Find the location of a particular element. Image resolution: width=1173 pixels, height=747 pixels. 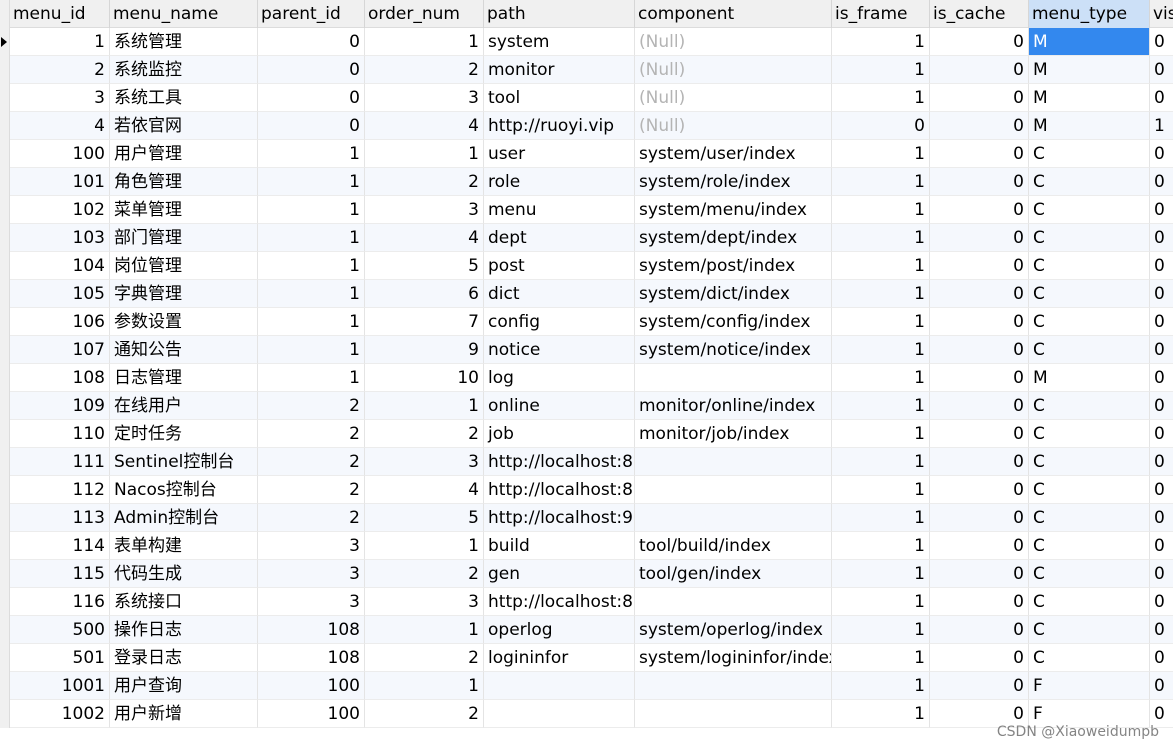

cell-parent_id: 2 is located at coordinates (311, 490).